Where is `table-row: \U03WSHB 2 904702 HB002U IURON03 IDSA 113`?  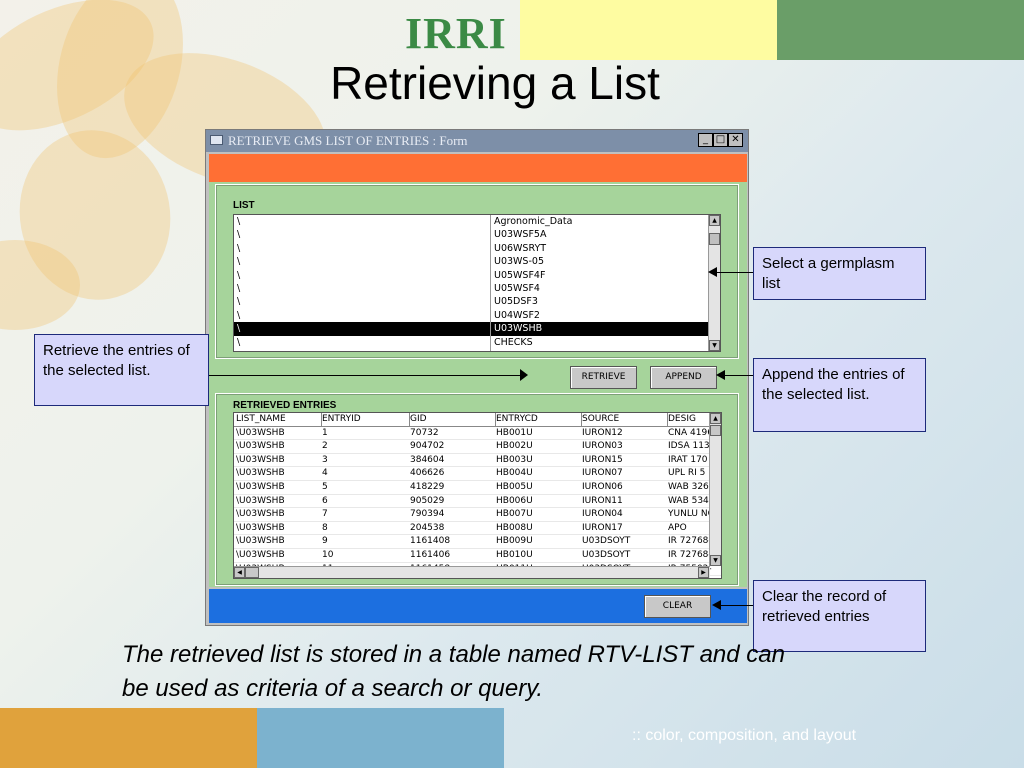
table-row: \U03WSHB 2 904702 HB002U IURON03 IDSA 113 is located at coordinates (477, 447).